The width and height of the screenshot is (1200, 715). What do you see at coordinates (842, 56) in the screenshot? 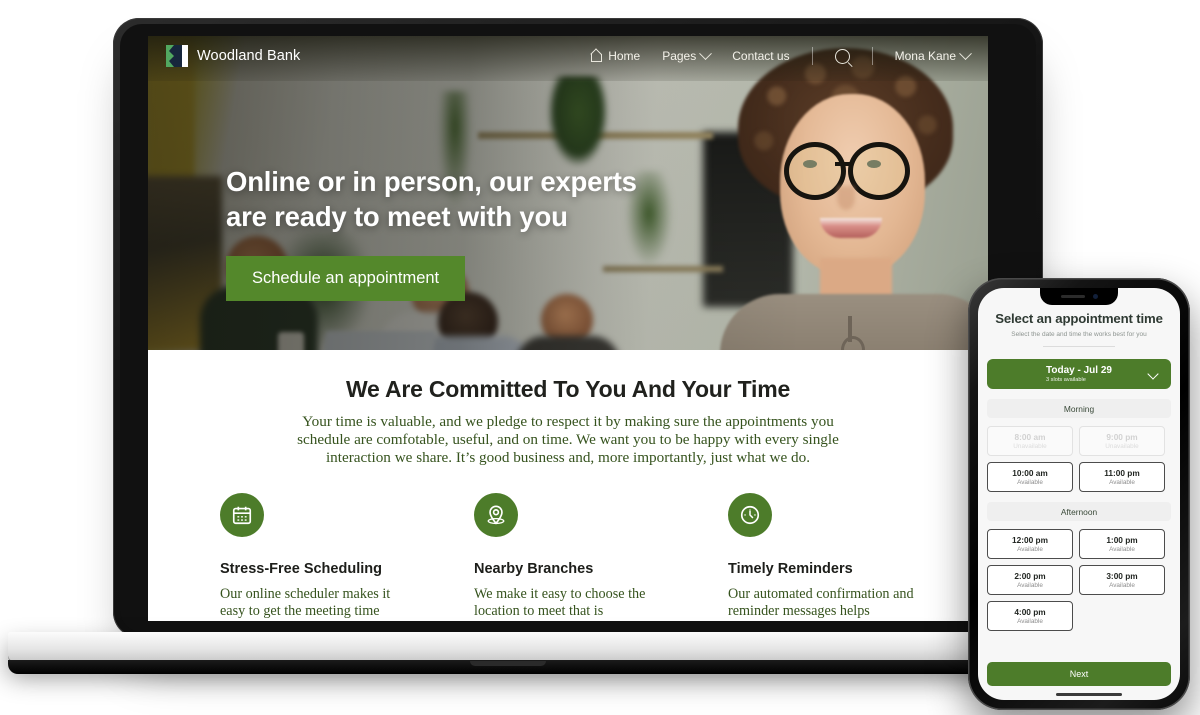
I see `search-icon` at bounding box center [842, 56].